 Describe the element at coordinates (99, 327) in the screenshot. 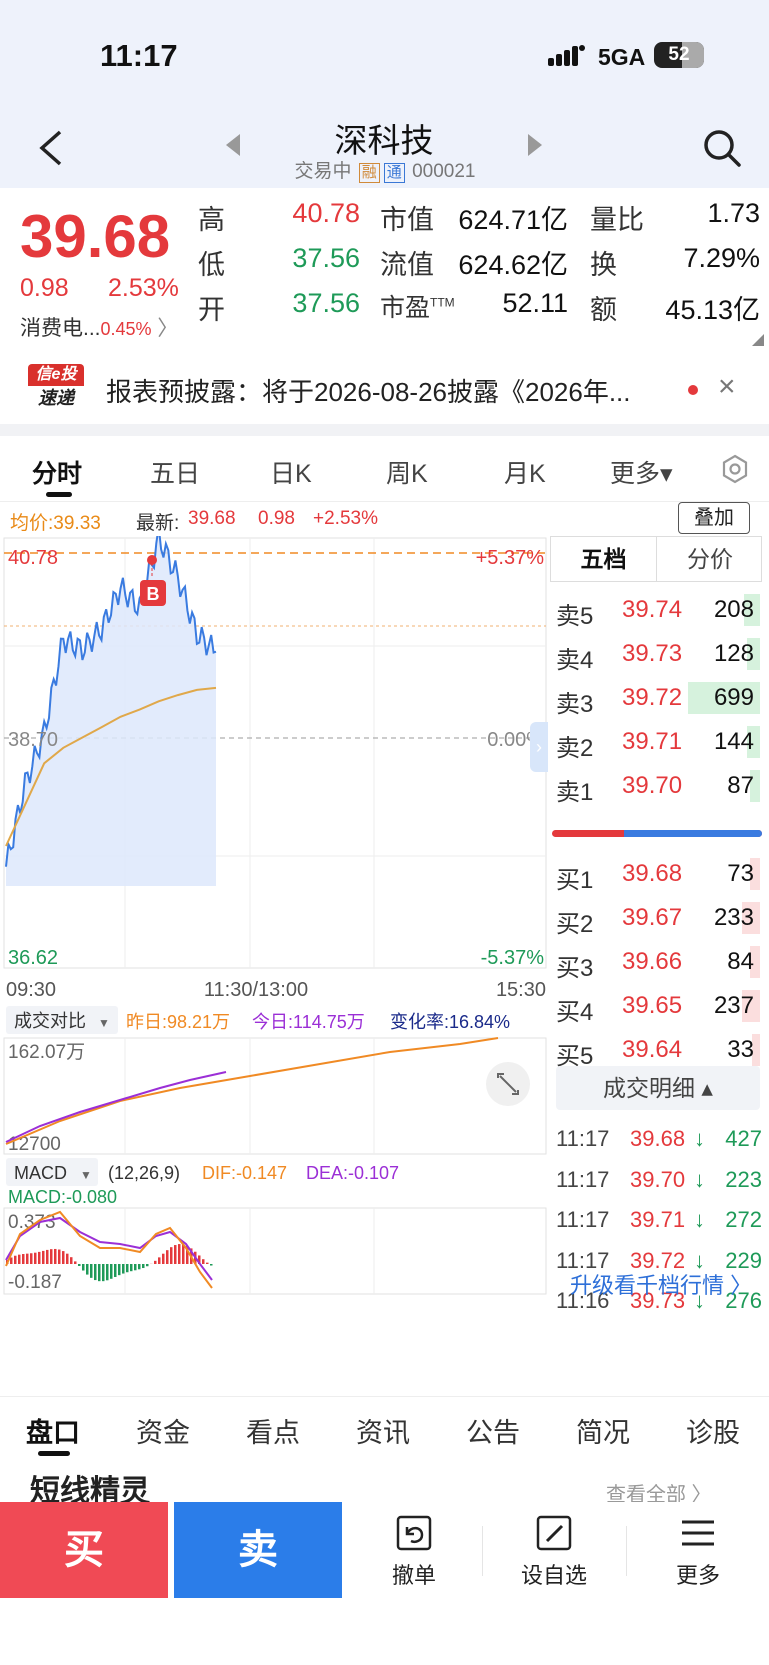

I see `sector-link: 消费电...0.45% 〉` at that location.